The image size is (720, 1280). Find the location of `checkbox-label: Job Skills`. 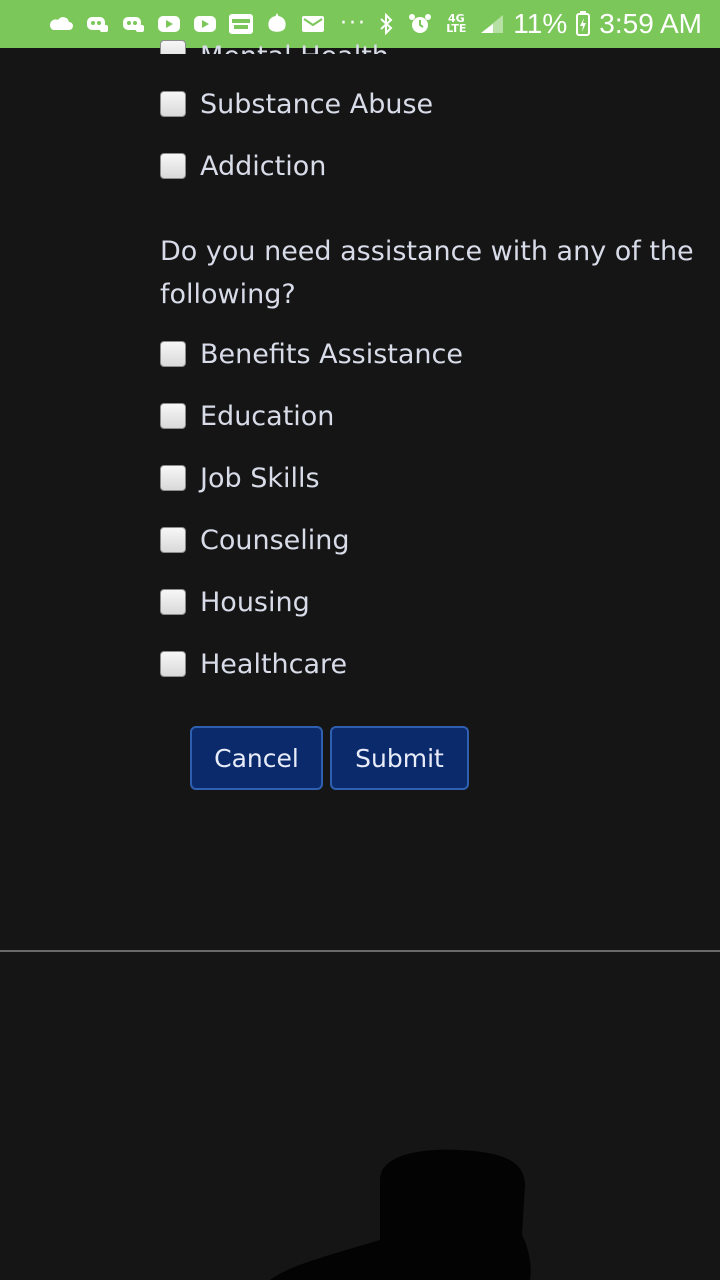

checkbox-label: Job Skills is located at coordinates (260, 478).